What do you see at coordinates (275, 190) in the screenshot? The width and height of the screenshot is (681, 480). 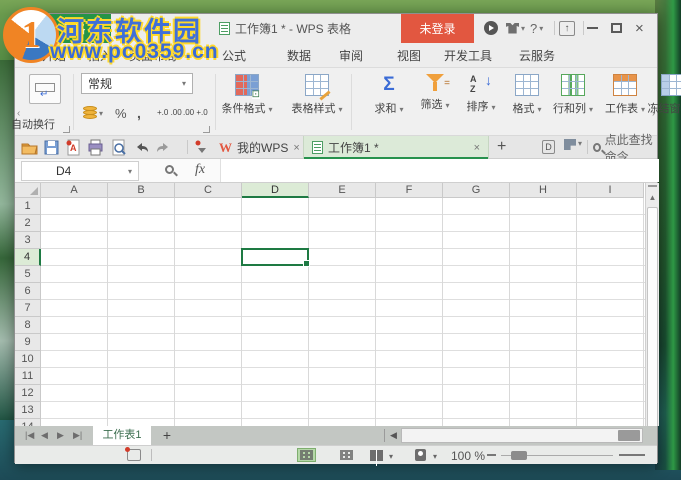 I see `column-header-D: D` at bounding box center [275, 190].